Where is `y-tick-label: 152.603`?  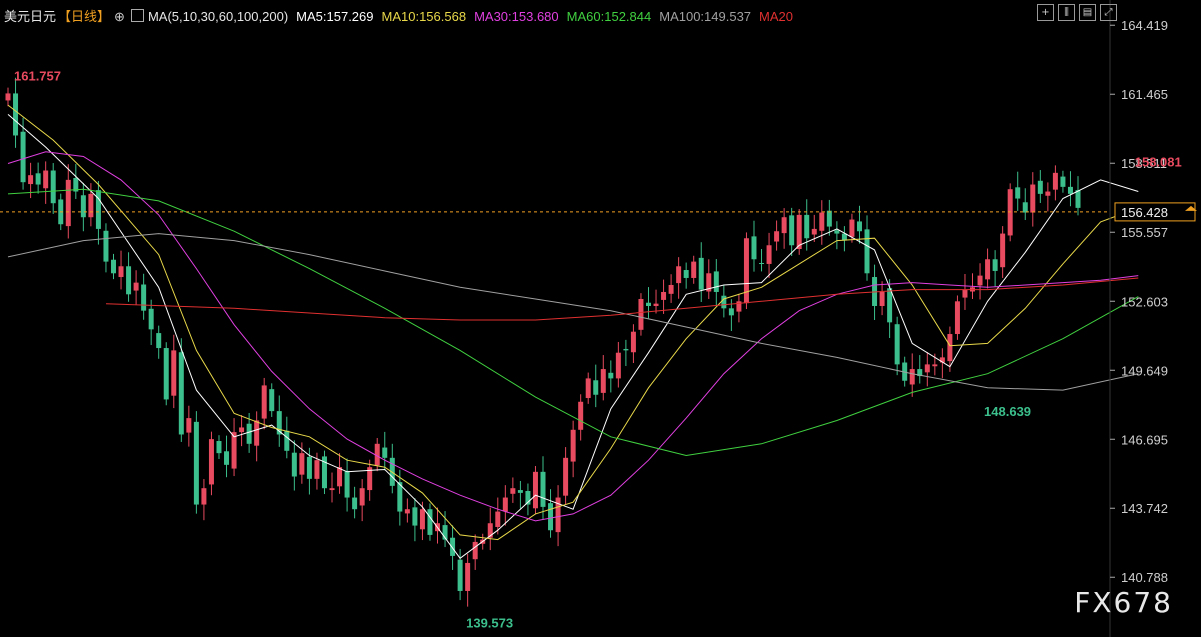
y-tick-label: 152.603 is located at coordinates (1144, 301).